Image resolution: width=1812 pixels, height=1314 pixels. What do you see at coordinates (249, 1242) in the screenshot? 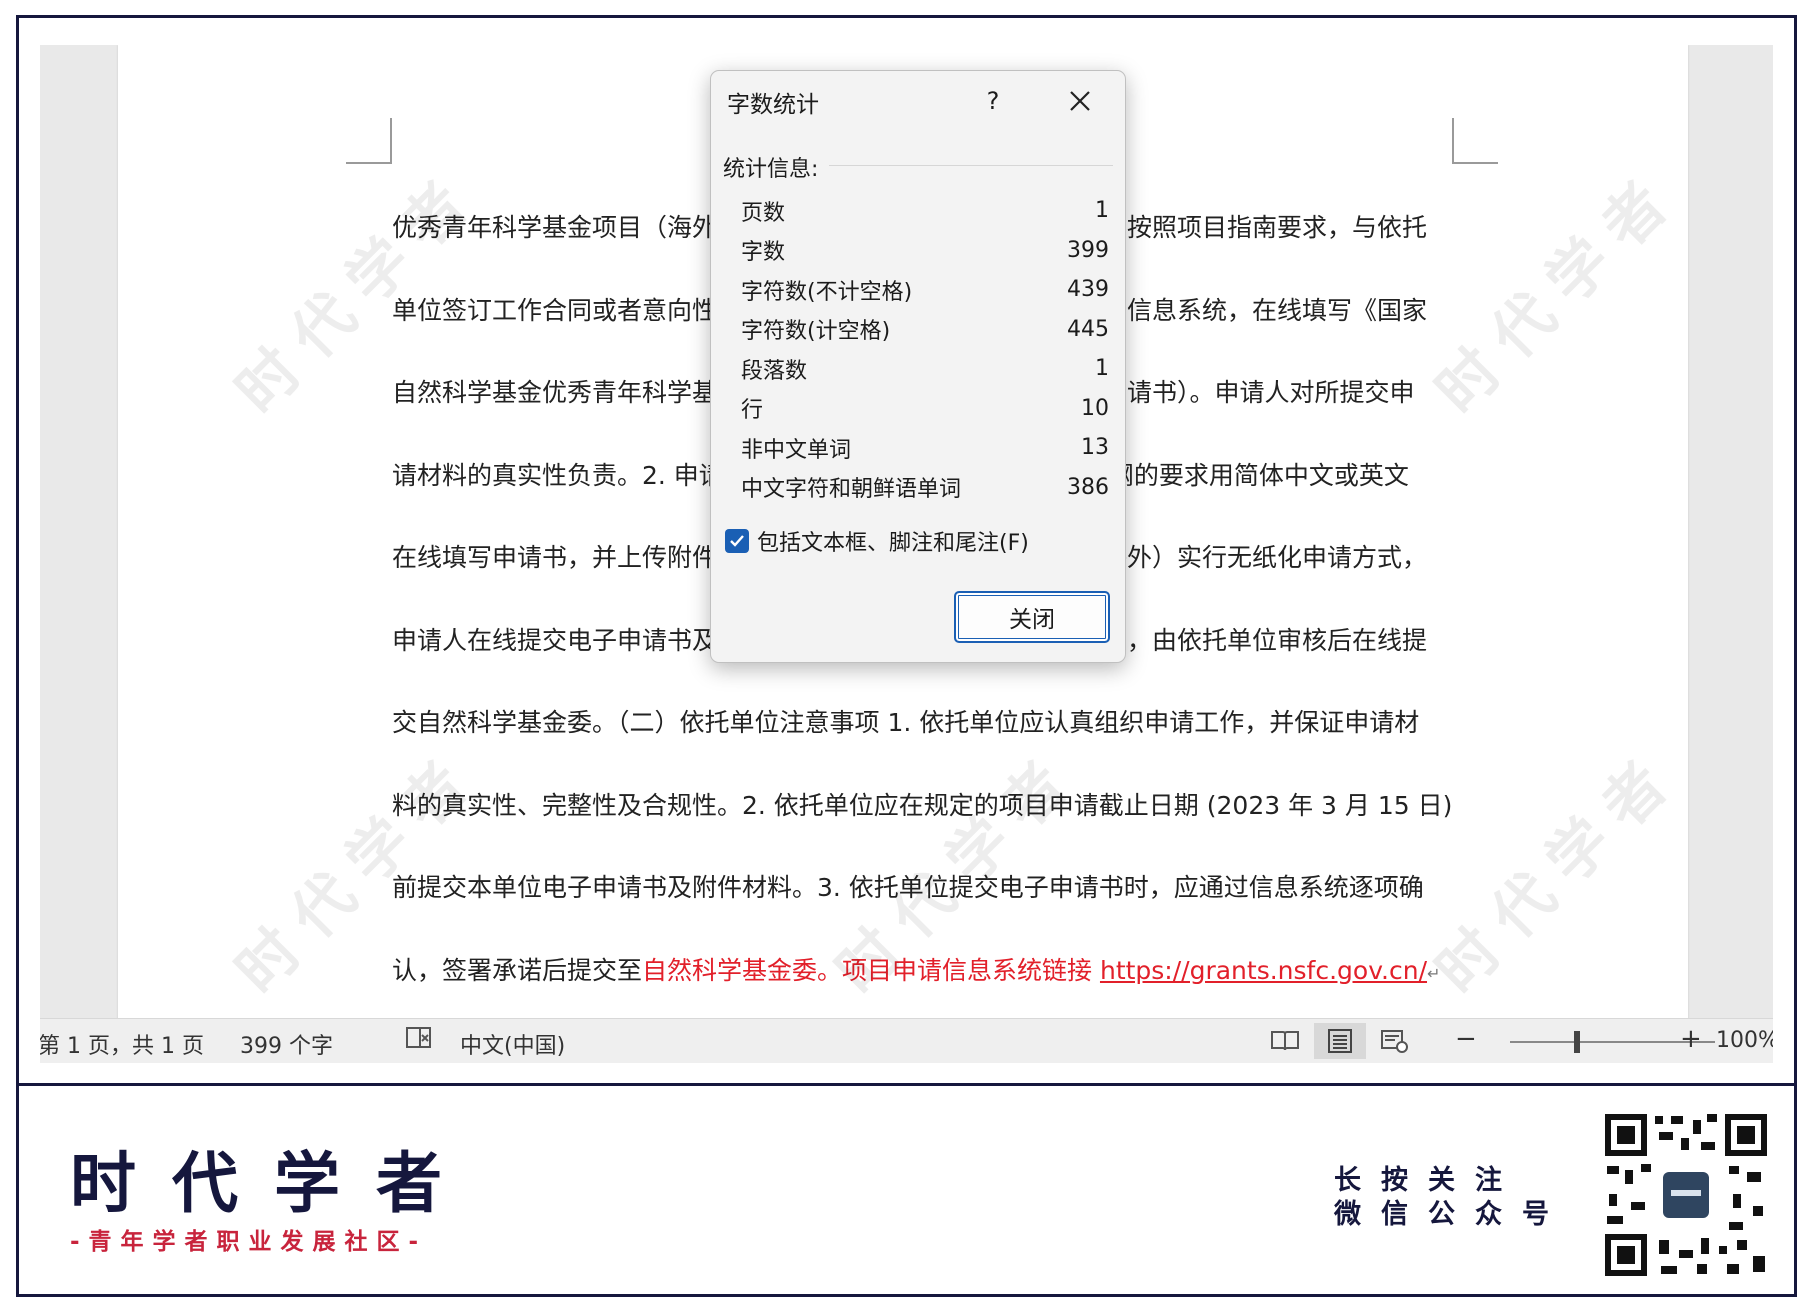
I see `brand-subtitle: -青年学者职业发展社区-` at bounding box center [249, 1242].